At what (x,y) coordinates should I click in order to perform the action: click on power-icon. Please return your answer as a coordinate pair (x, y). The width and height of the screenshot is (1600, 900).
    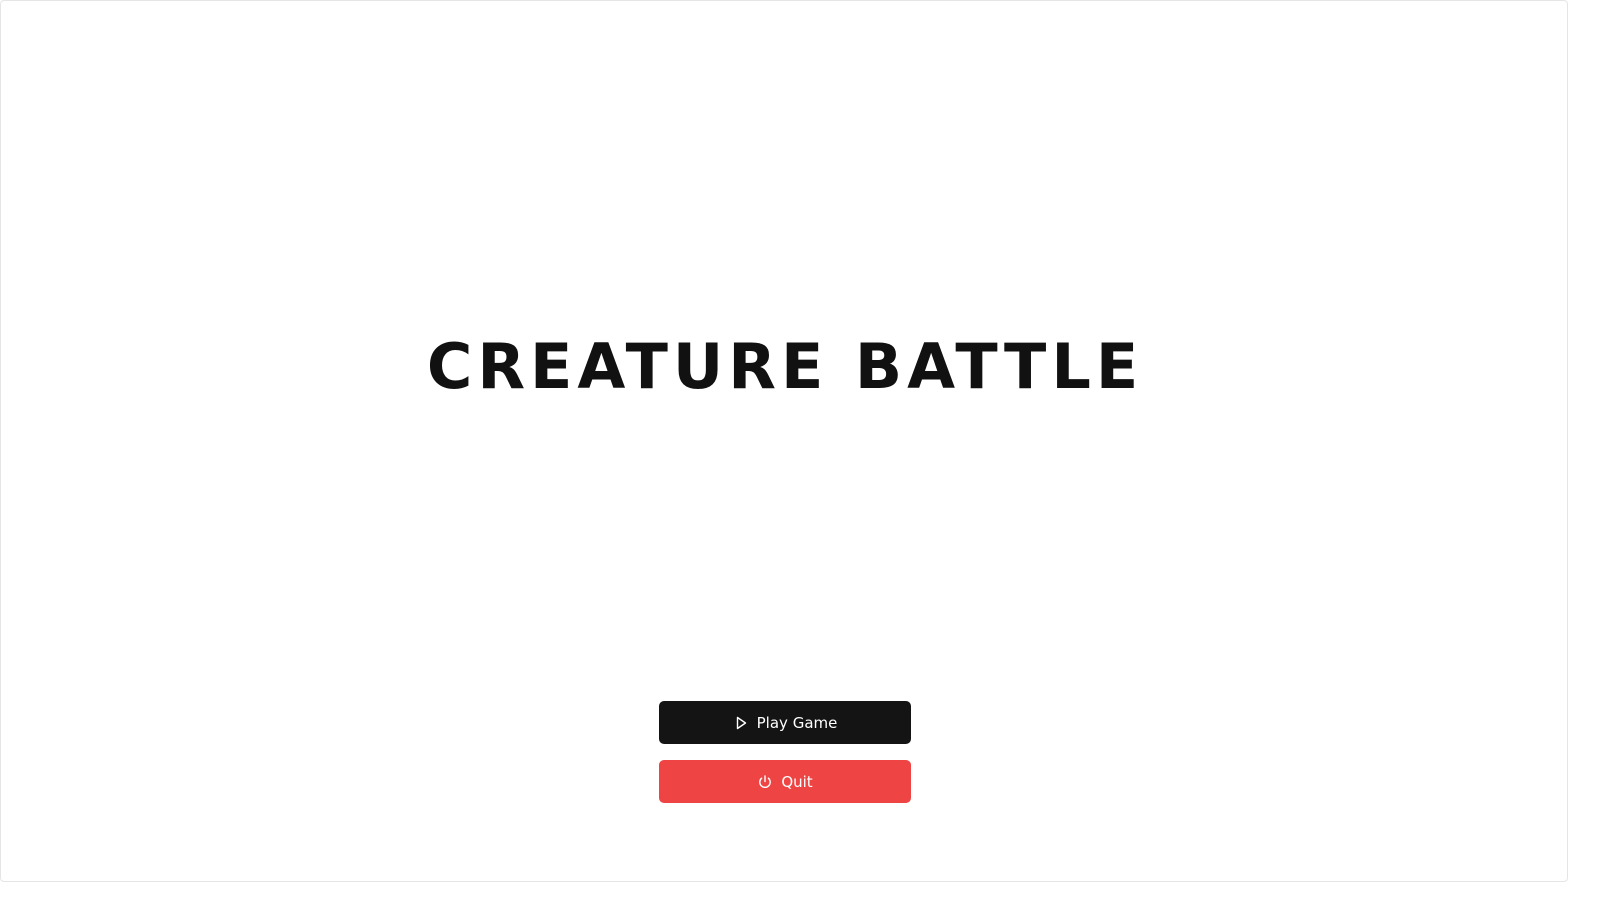
    Looking at the image, I should click on (765, 782).